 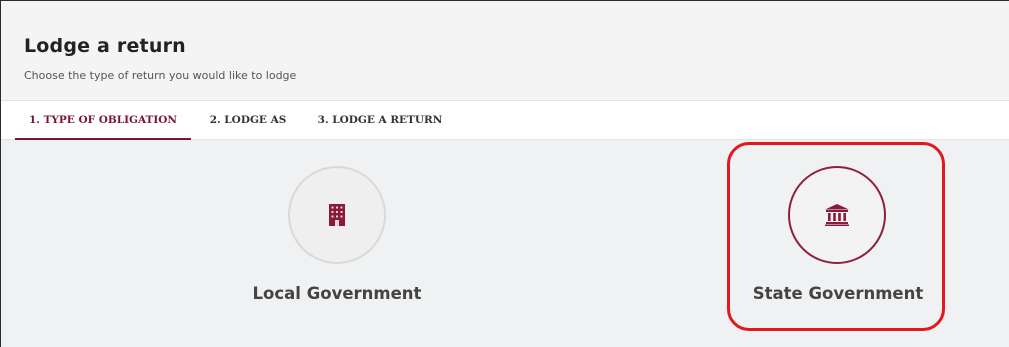 I want to click on tab-lodge-a-return: 3. LODGE A RETURN, so click(x=380, y=120).